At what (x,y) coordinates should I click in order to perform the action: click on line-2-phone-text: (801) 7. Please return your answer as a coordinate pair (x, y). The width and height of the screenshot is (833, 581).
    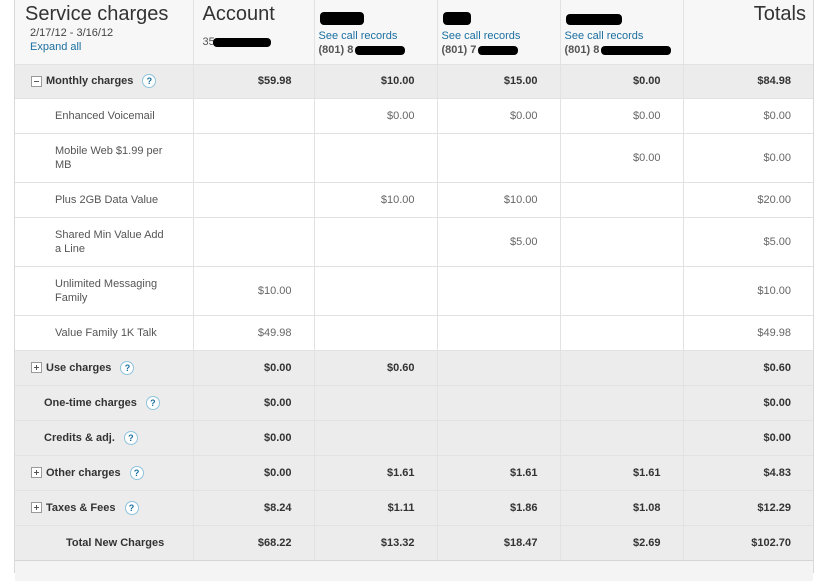
    Looking at the image, I should click on (459, 50).